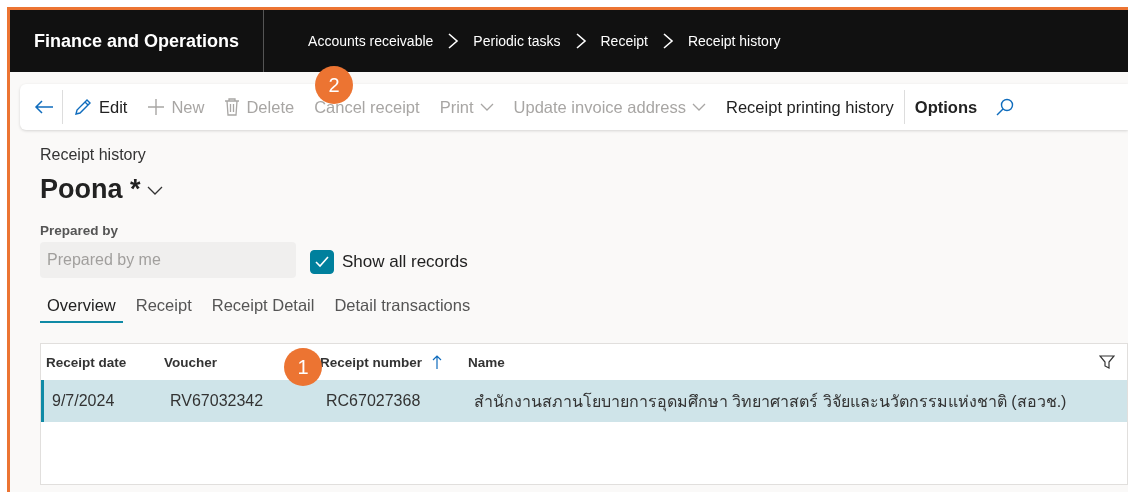 Image resolution: width=1128 pixels, height=492 pixels. Describe the element at coordinates (303, 367) in the screenshot. I see `annotation-badge: 1` at that location.